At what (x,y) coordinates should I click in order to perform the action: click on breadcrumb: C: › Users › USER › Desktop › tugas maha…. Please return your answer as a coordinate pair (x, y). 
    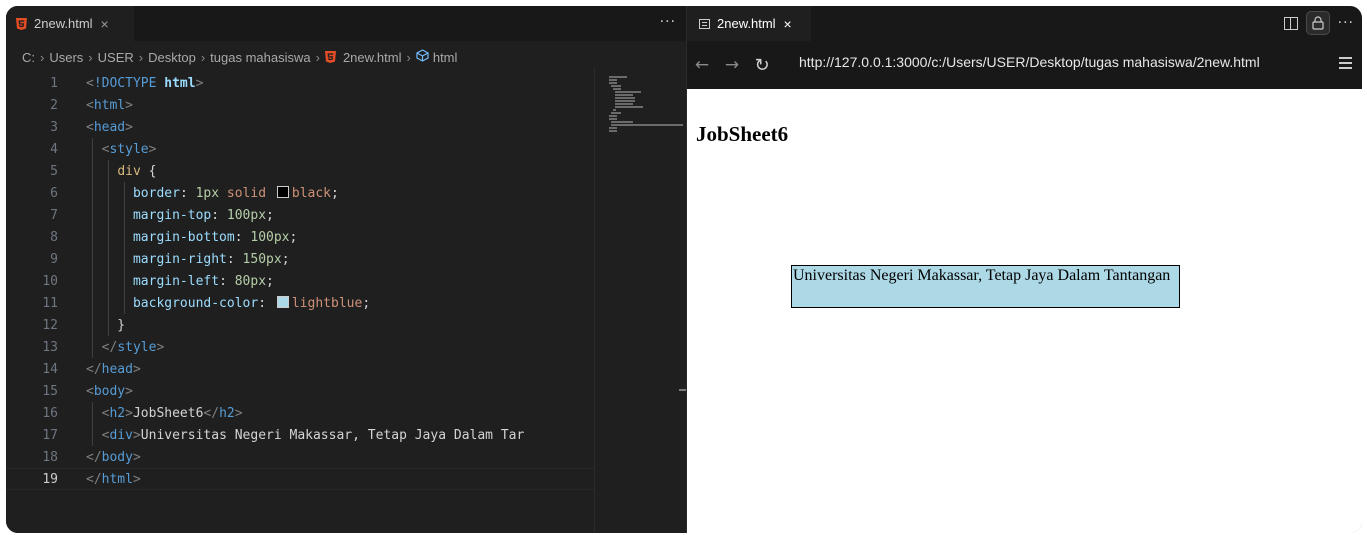
    Looking at the image, I should click on (346, 57).